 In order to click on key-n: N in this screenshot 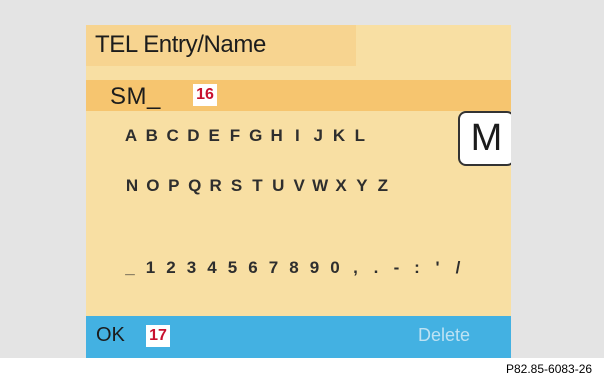, I will do `click(132, 186)`.